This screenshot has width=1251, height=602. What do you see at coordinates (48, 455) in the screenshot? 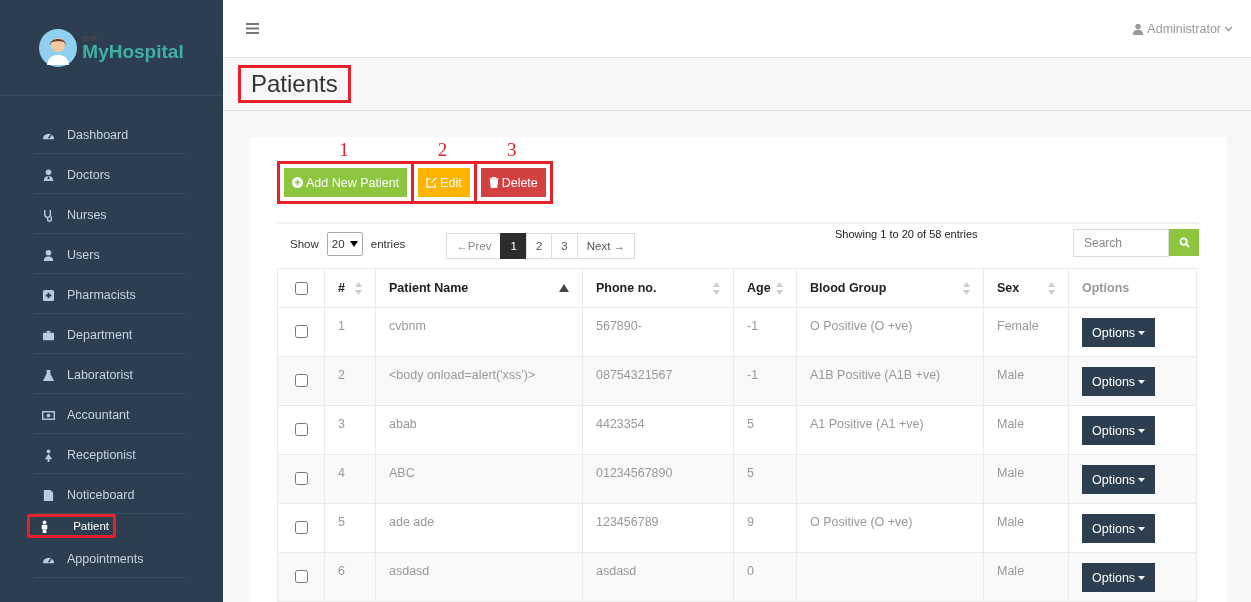
I see `female-icon` at bounding box center [48, 455].